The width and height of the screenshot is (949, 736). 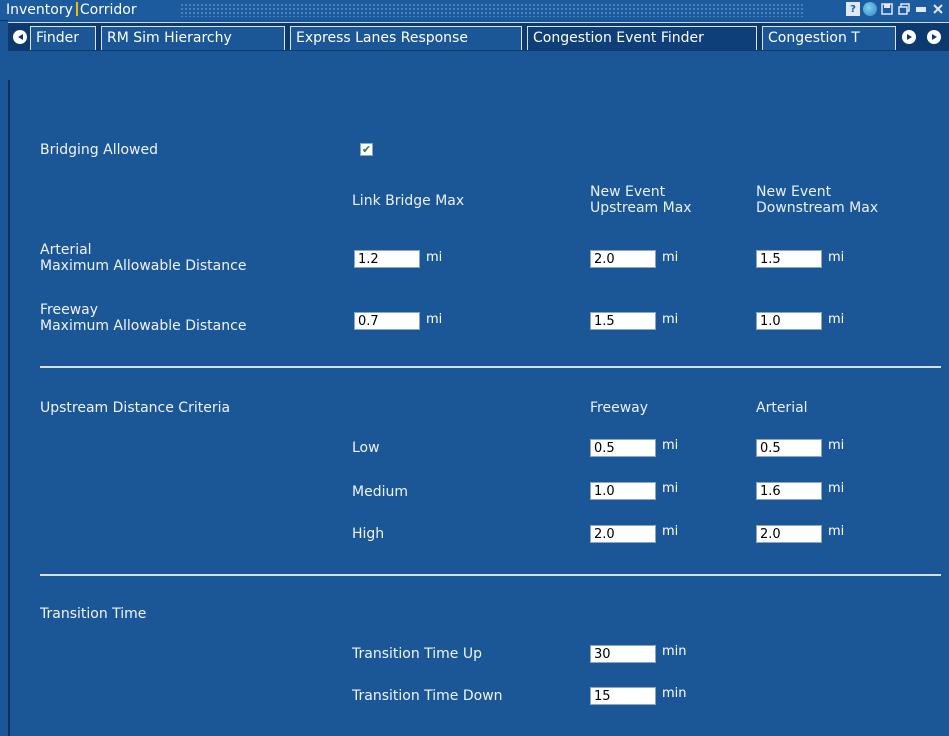 I want to click on transition-down-input, so click(x=623, y=696).